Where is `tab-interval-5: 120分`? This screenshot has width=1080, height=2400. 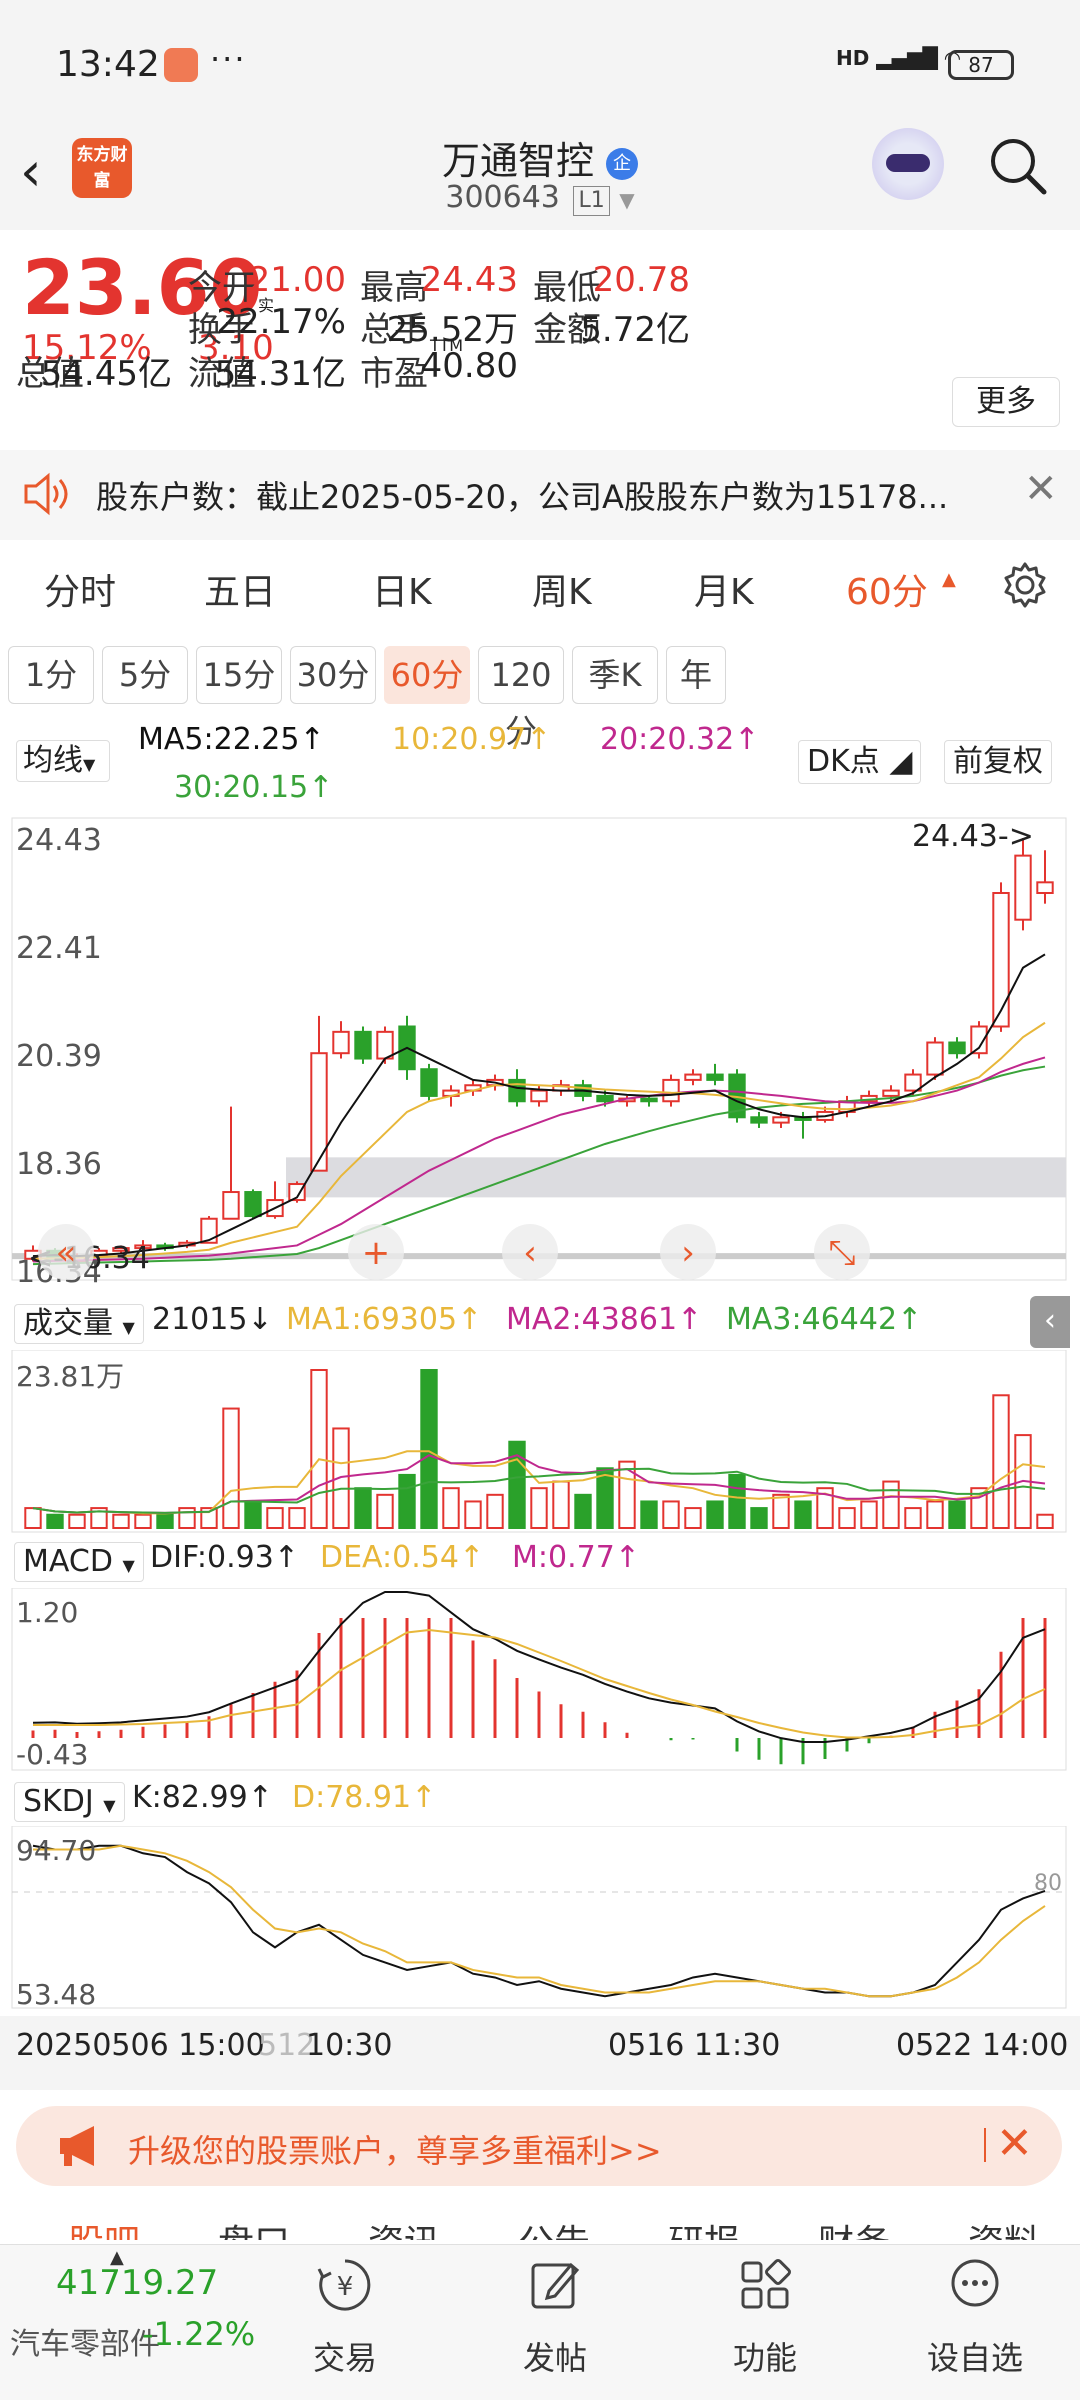
tab-interval-5: 120分 is located at coordinates (521, 698).